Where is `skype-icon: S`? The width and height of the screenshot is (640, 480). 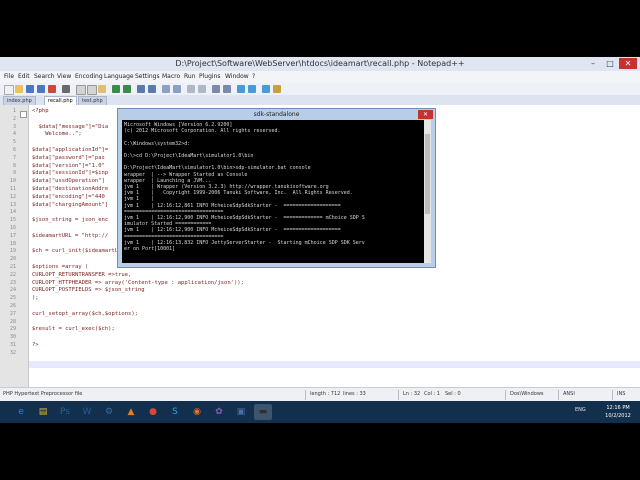
skype-icon: S is located at coordinates (175, 412).